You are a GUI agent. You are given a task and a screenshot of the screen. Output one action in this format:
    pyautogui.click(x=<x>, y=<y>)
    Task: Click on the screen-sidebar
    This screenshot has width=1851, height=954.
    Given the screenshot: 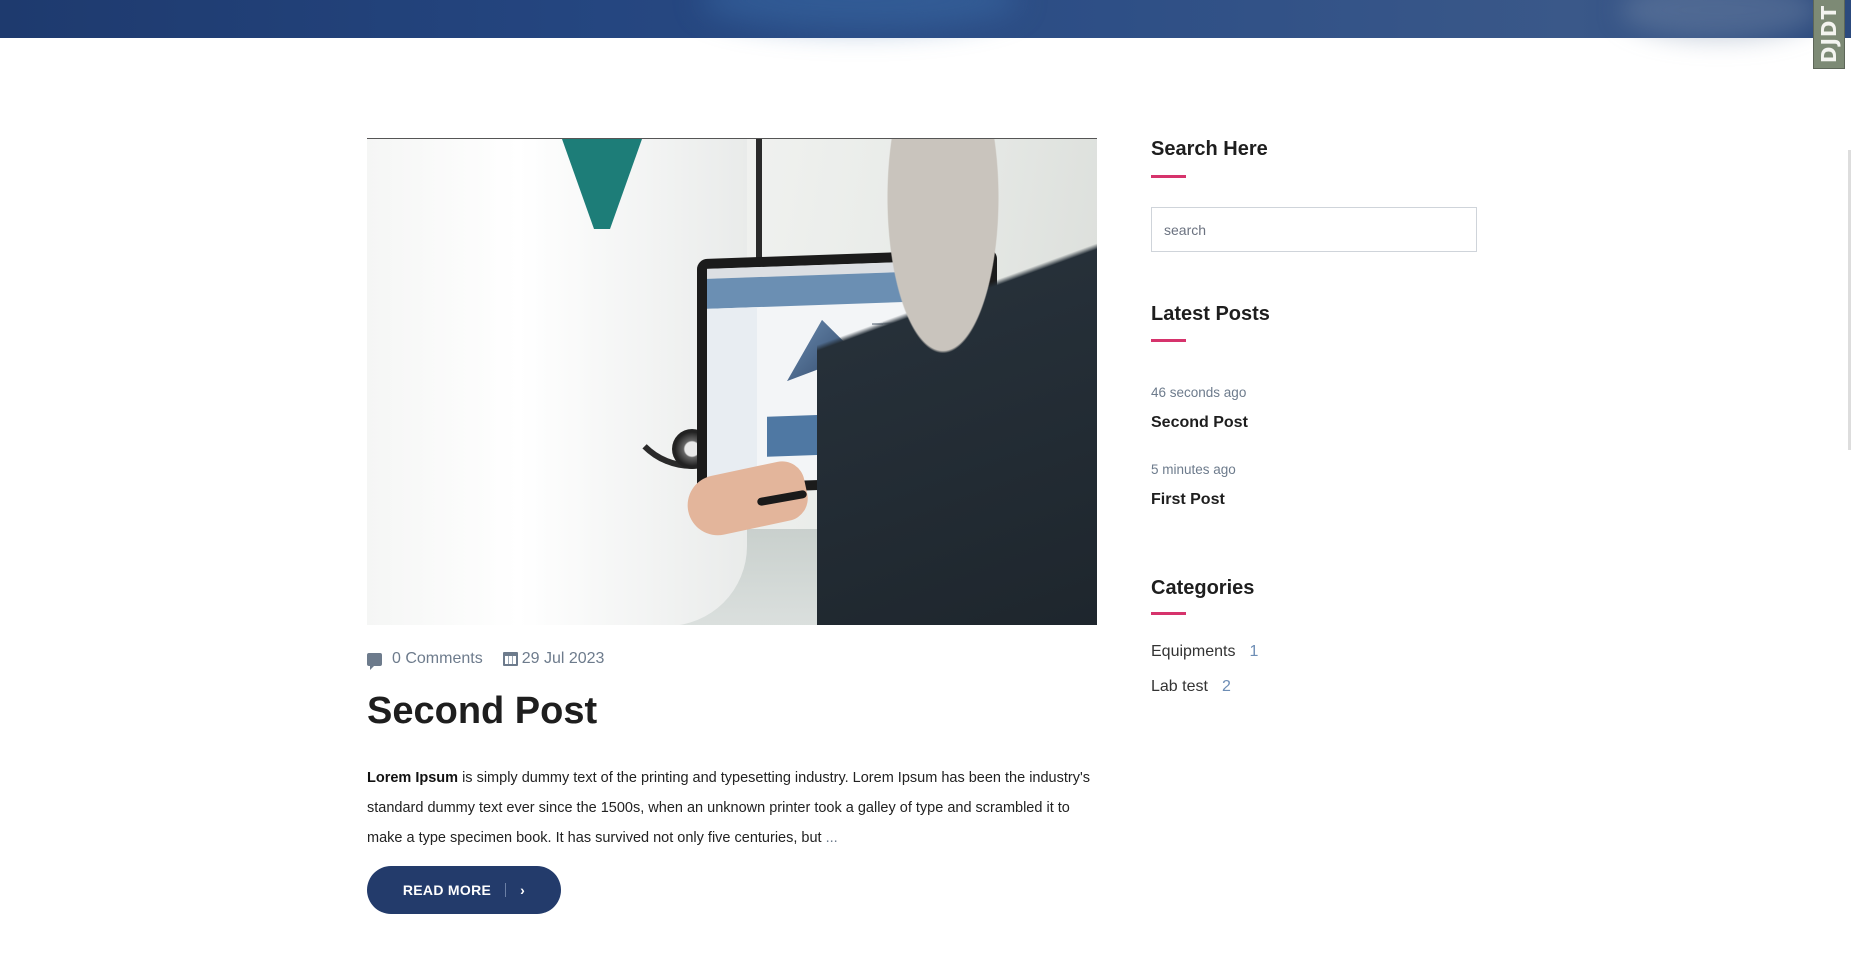 What is the action you would take?
    pyautogui.click(x=732, y=393)
    